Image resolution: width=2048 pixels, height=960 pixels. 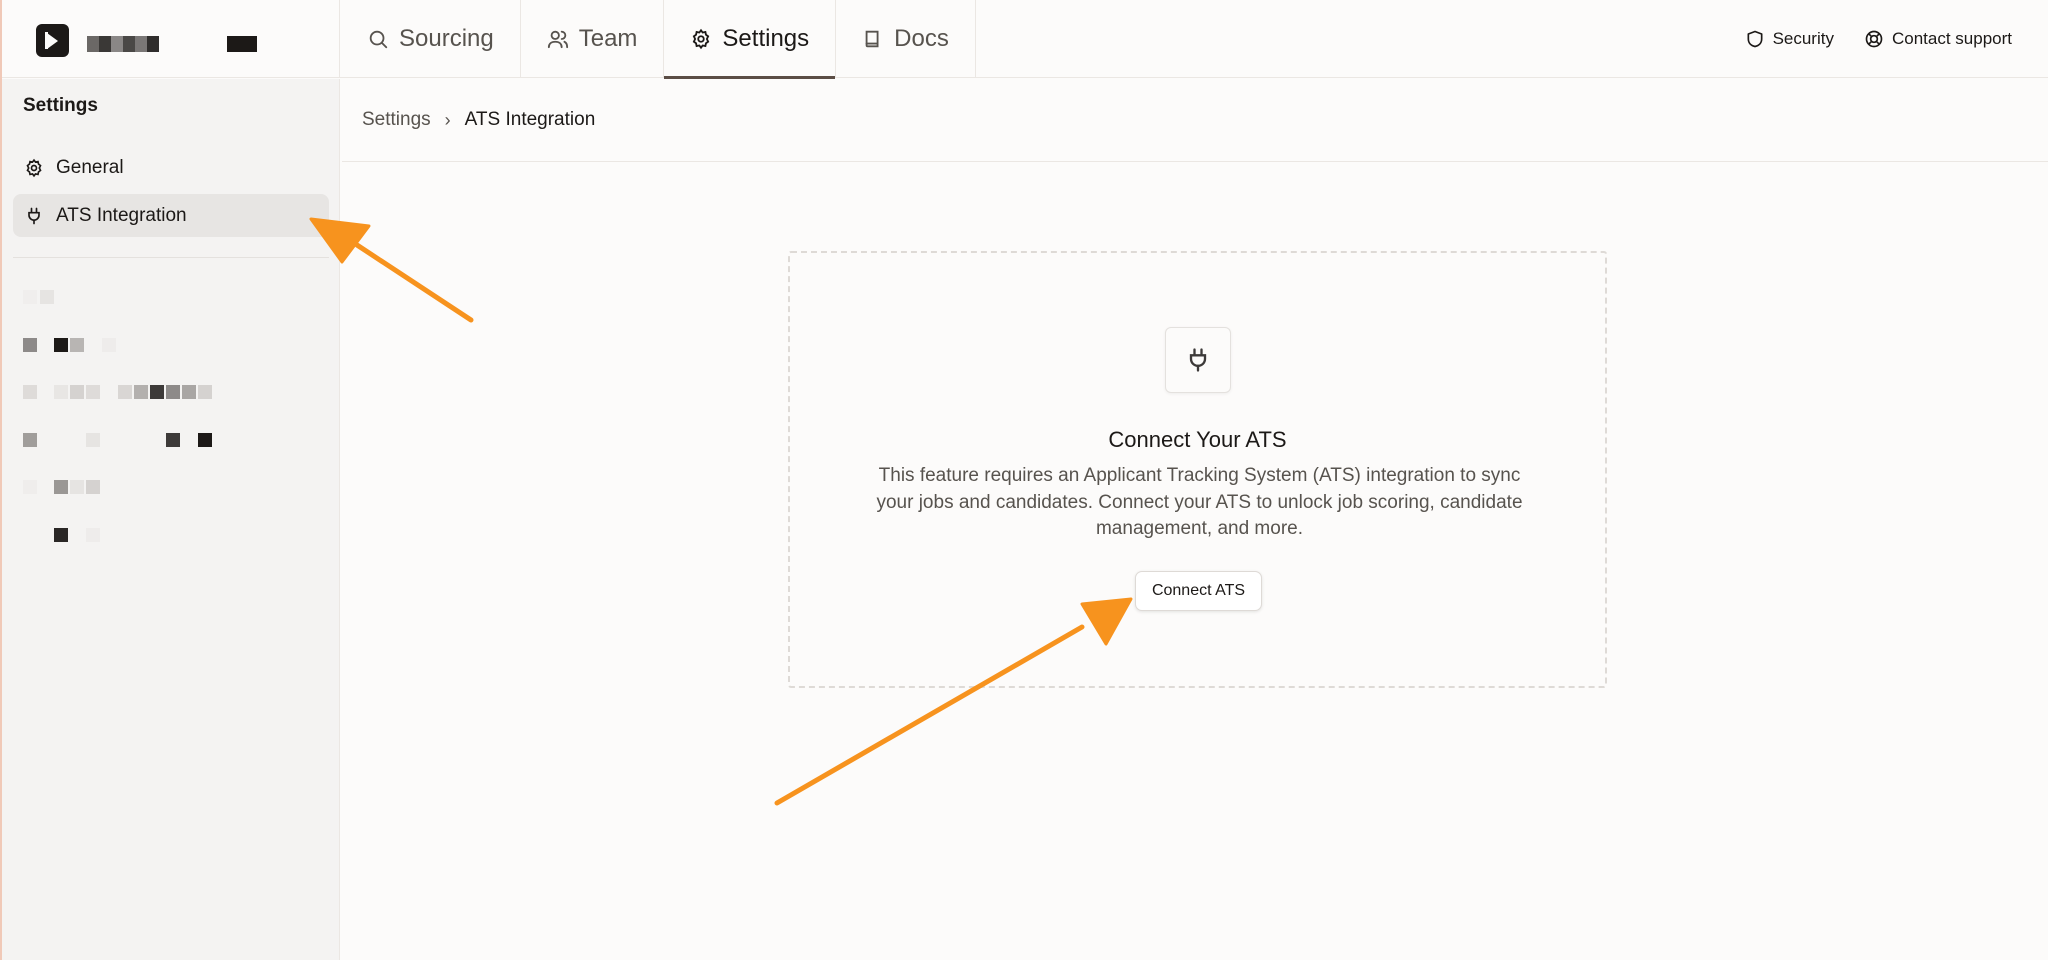 I want to click on main-tabs: Sourcing Team Settings Docs, so click(x=658, y=39).